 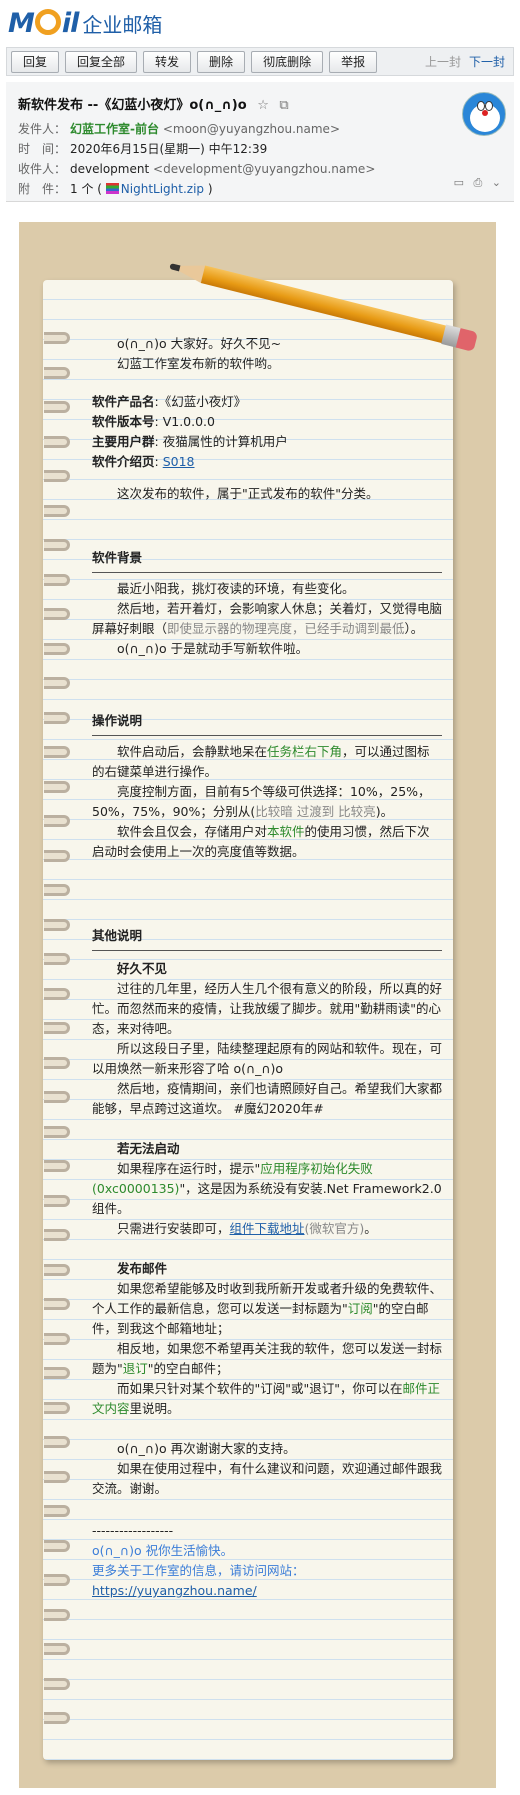 What do you see at coordinates (267, 560) in the screenshot?
I see `section-background-title: 软件背景` at bounding box center [267, 560].